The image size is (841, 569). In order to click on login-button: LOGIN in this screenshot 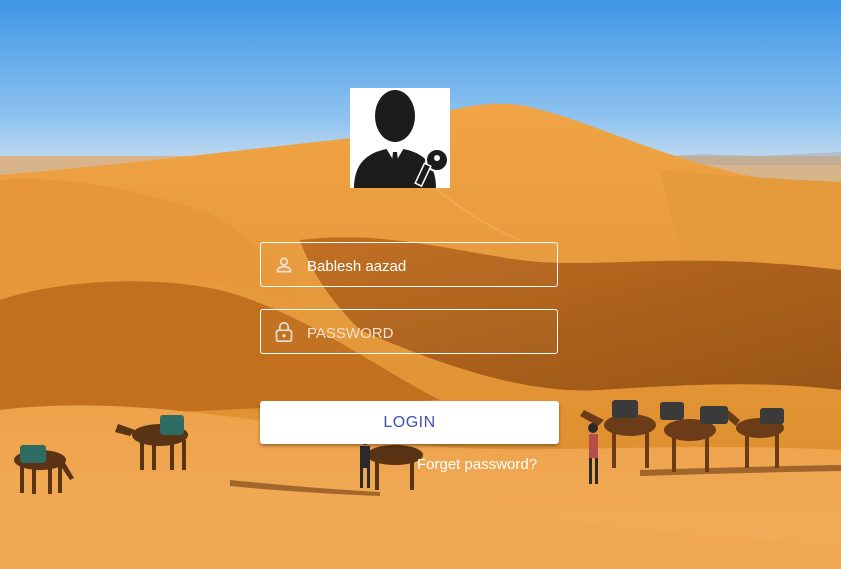, I will do `click(409, 422)`.